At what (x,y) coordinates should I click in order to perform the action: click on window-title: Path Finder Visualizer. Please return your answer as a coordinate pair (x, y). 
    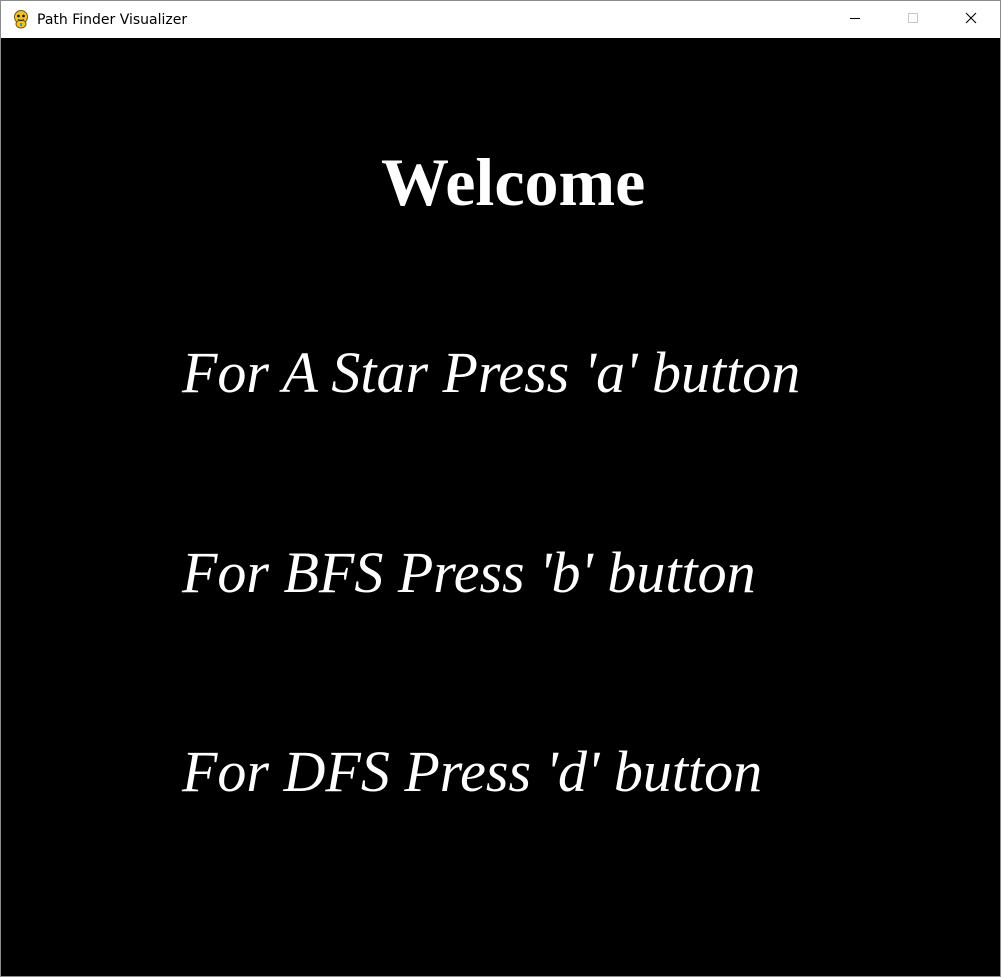
    Looking at the image, I should click on (112, 20).